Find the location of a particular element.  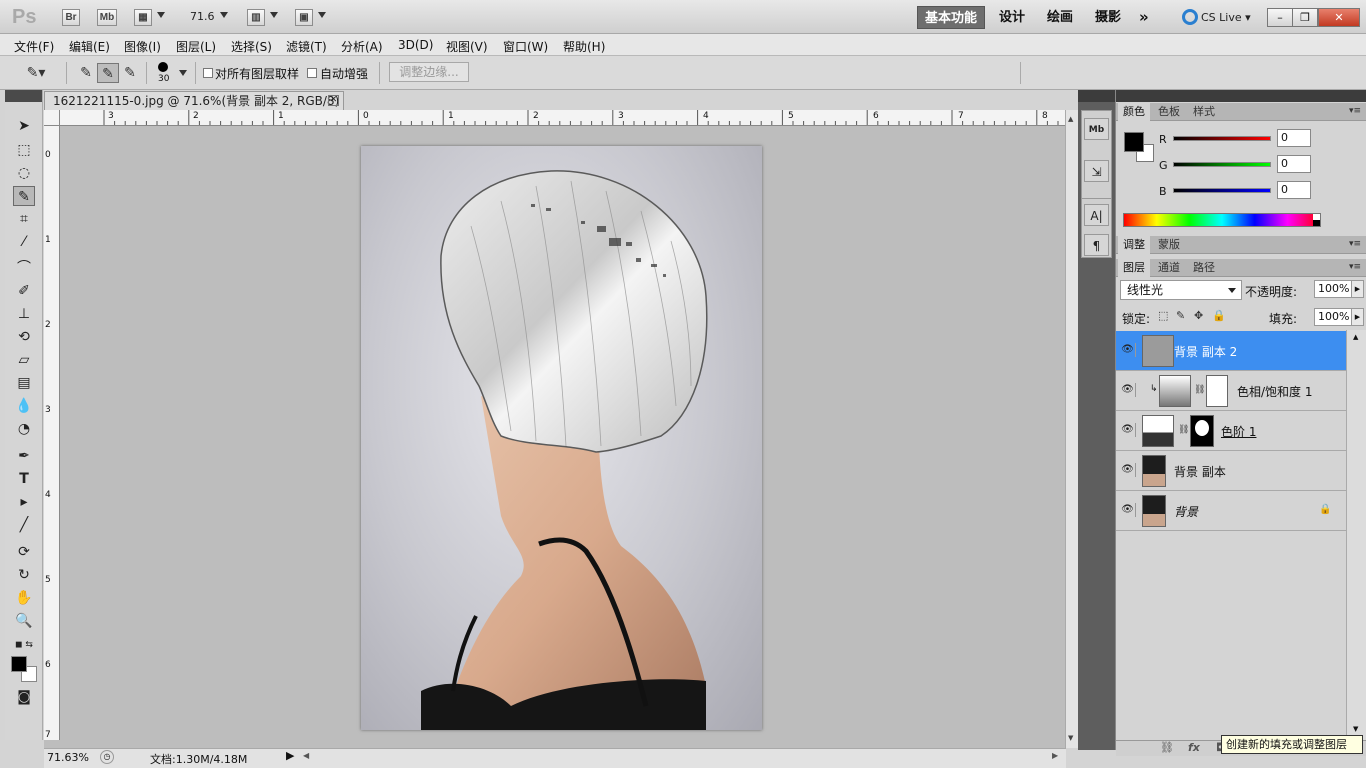

lasso-tool-icon: ◌ is located at coordinates (24, 173).